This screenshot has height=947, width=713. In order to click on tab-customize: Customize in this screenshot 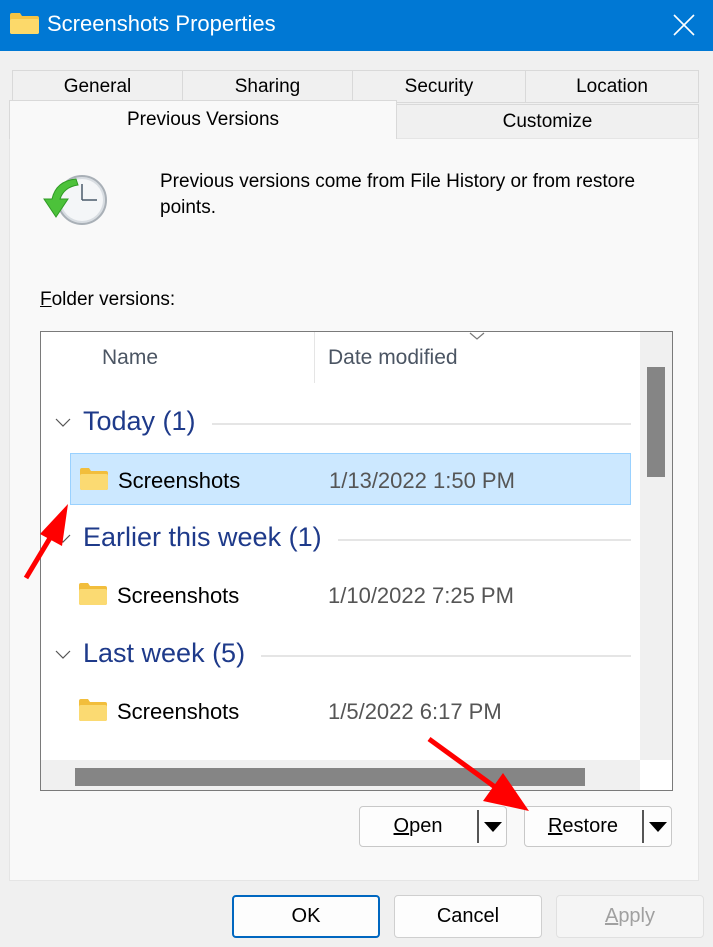, I will do `click(547, 122)`.